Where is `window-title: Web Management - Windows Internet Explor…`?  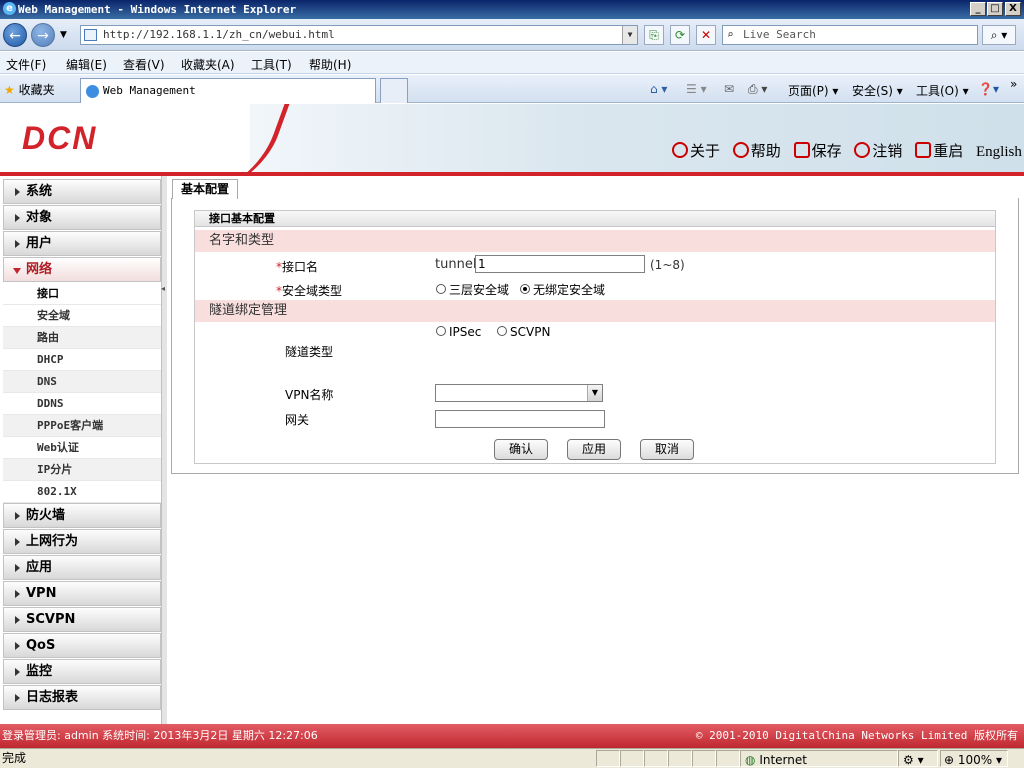
window-title: Web Management - Windows Internet Explor… is located at coordinates (157, 9).